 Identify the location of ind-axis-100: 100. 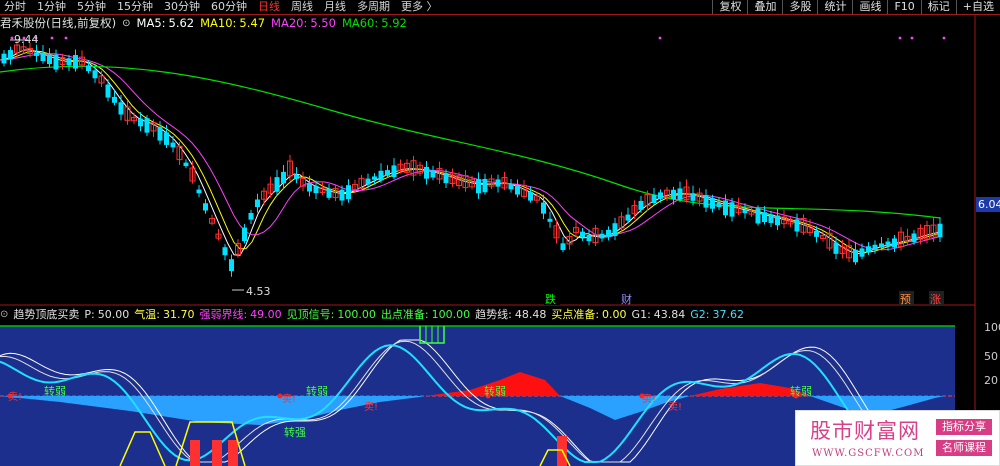
(992, 327).